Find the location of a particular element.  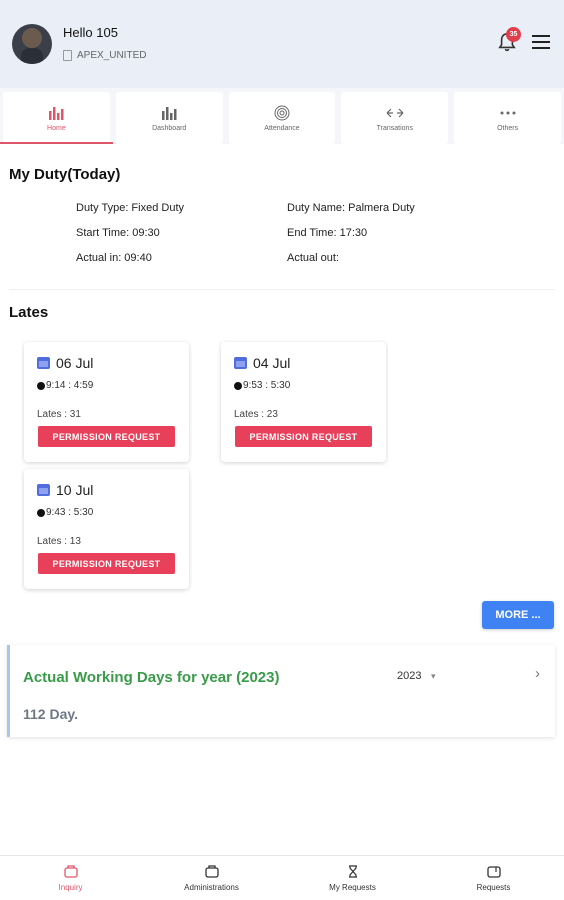

building-icon is located at coordinates (67, 55).